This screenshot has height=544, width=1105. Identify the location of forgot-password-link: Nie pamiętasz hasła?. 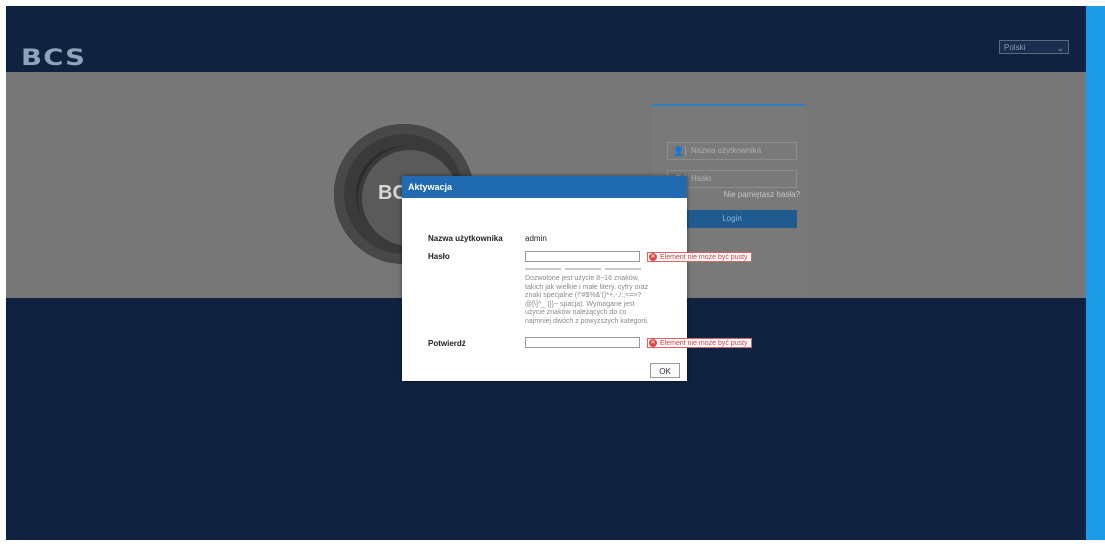
(762, 194).